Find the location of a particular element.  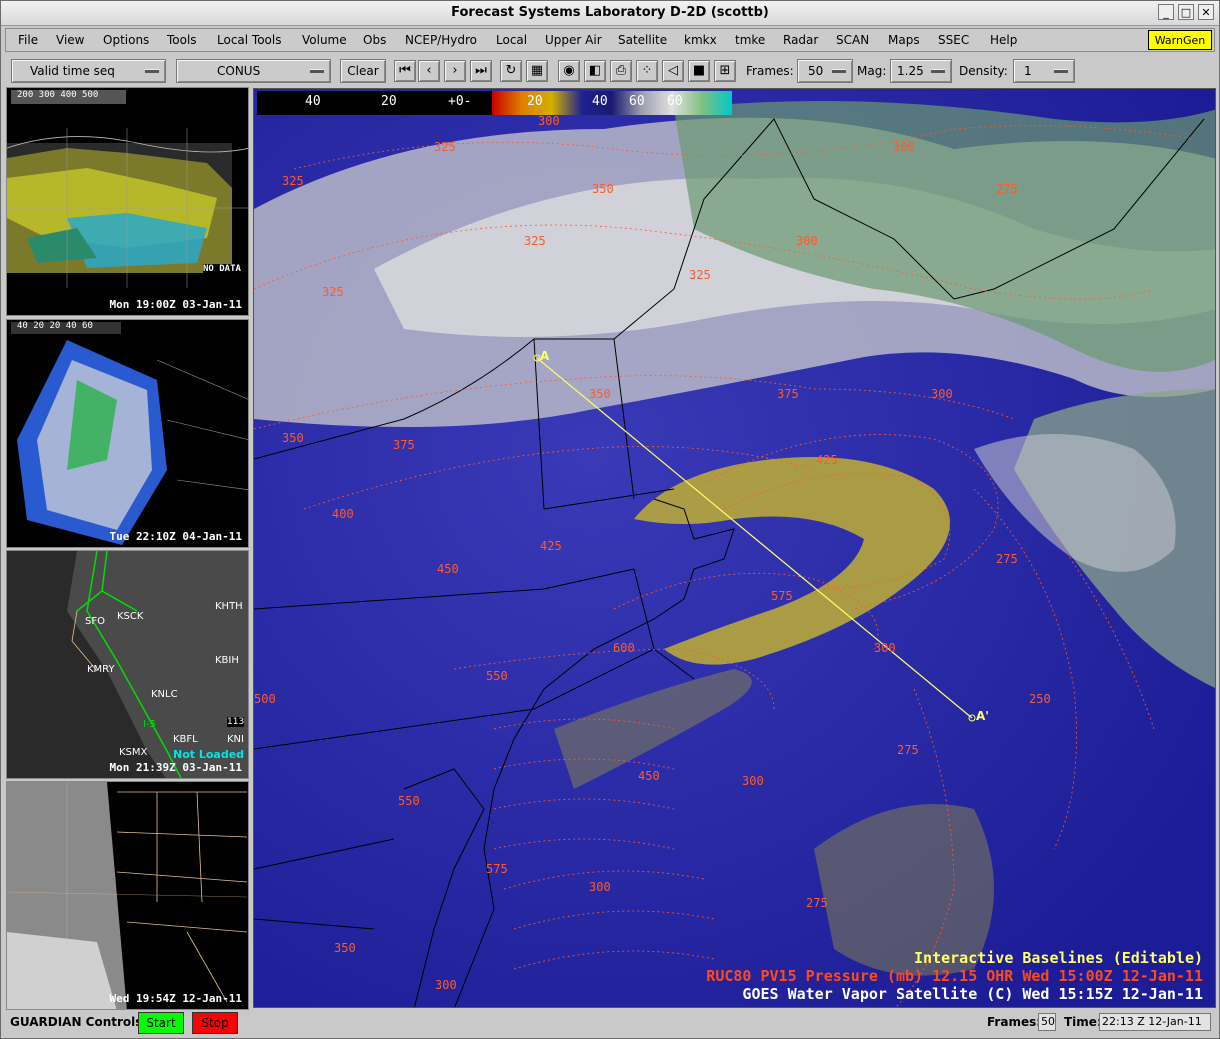

frames-select: 50 is located at coordinates (825, 71).